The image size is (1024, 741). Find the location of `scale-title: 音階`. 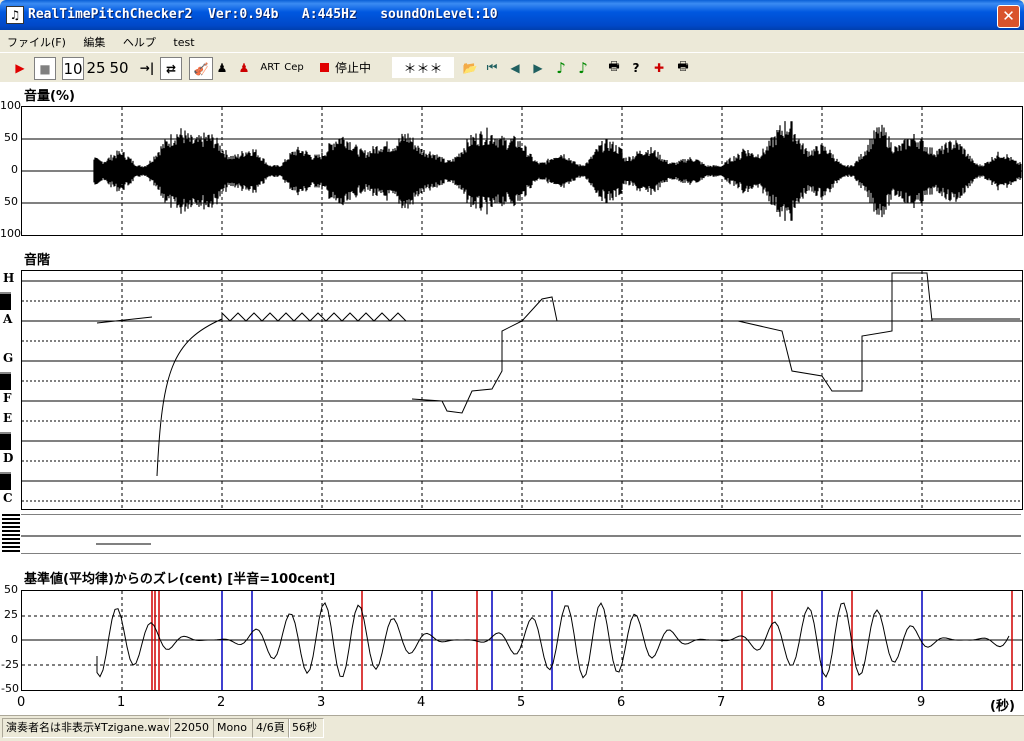

scale-title: 音階 is located at coordinates (37, 260).